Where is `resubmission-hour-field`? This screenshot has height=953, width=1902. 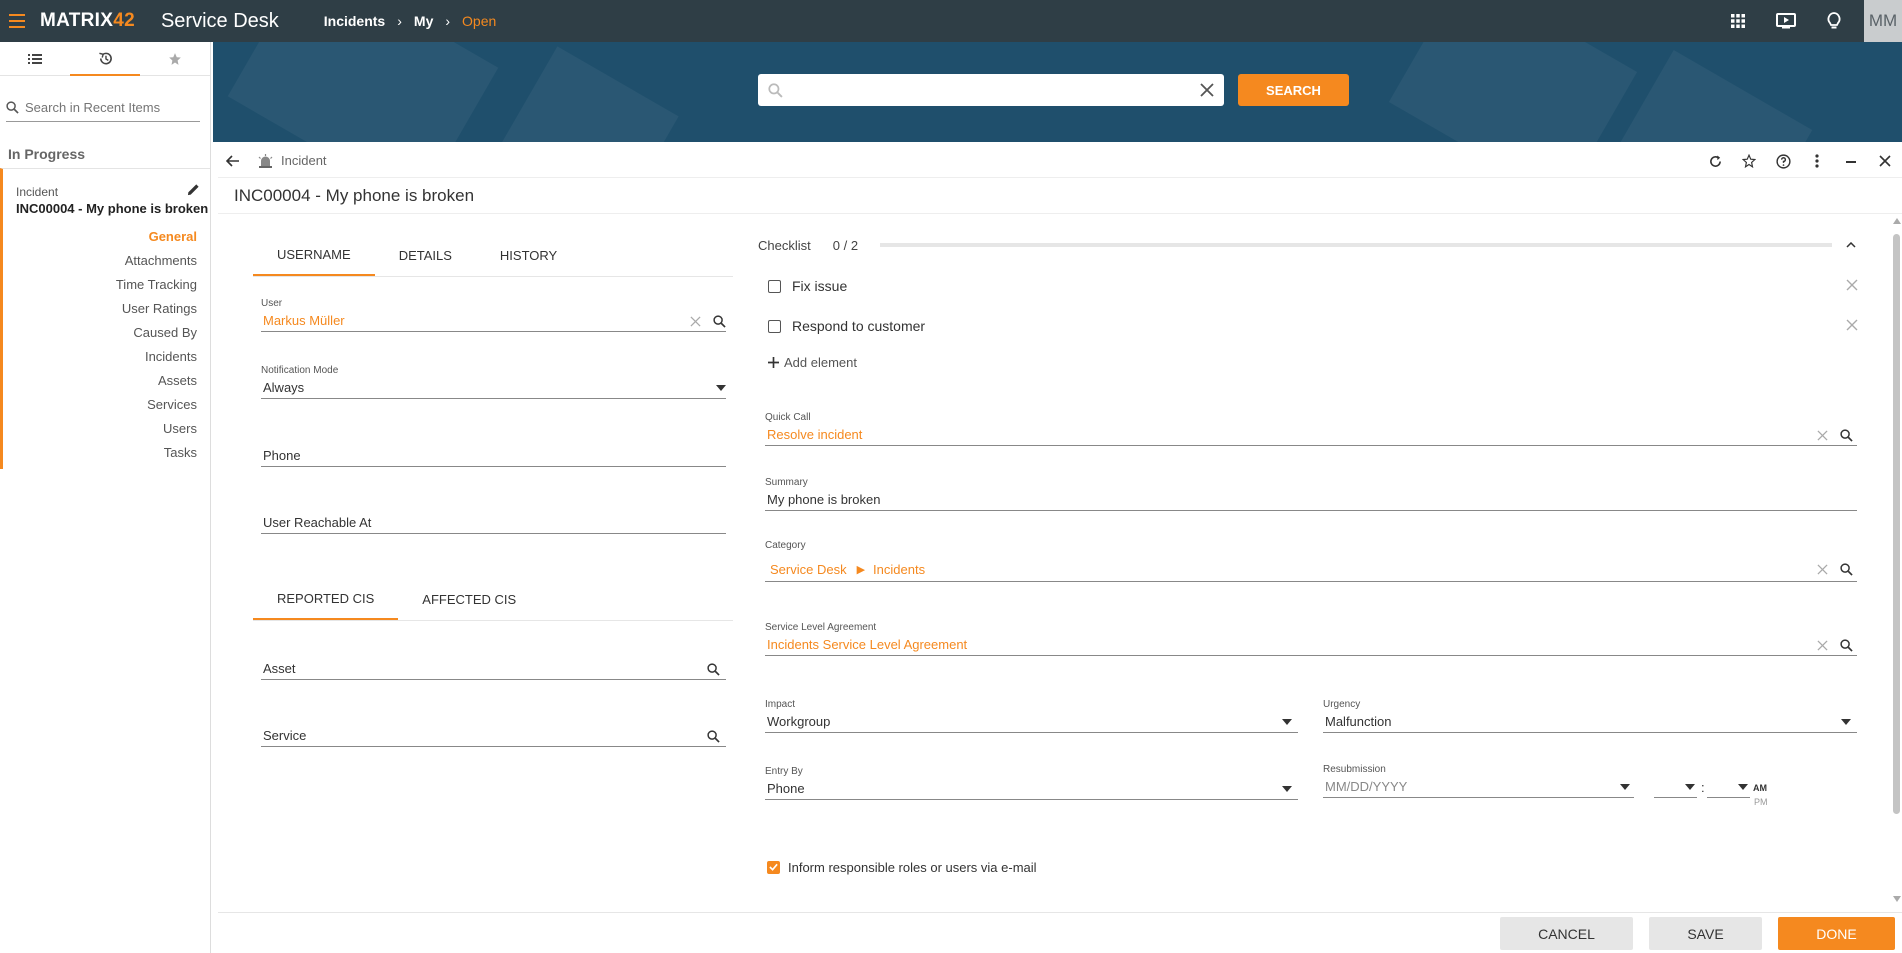
resubmission-hour-field is located at coordinates (1675, 787).